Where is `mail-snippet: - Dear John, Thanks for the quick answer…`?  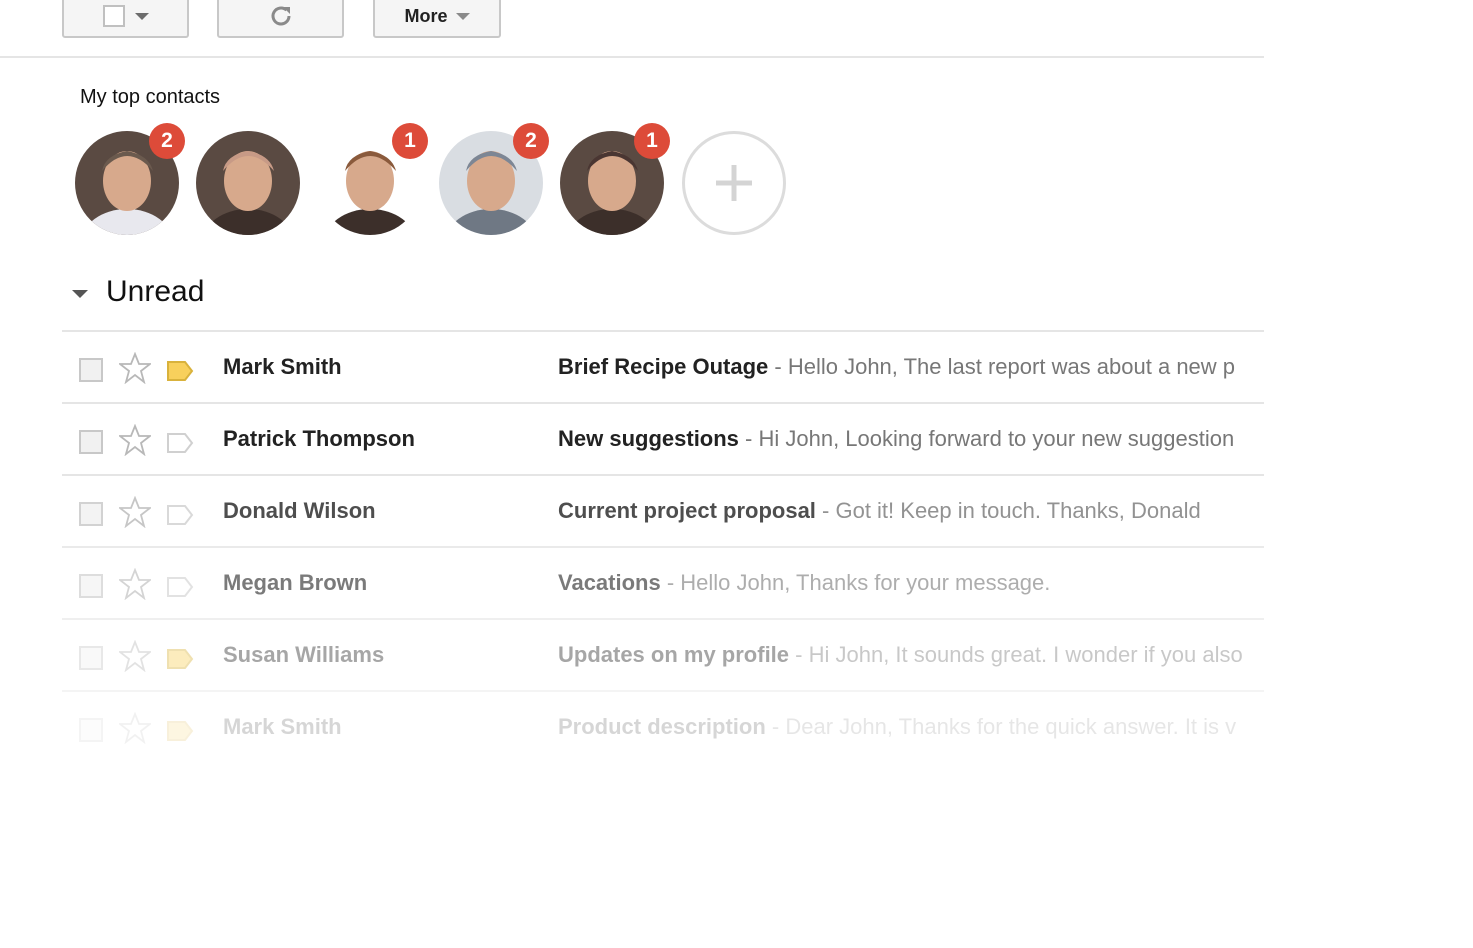 mail-snippet: - Dear John, Thanks for the quick answer… is located at coordinates (1001, 726).